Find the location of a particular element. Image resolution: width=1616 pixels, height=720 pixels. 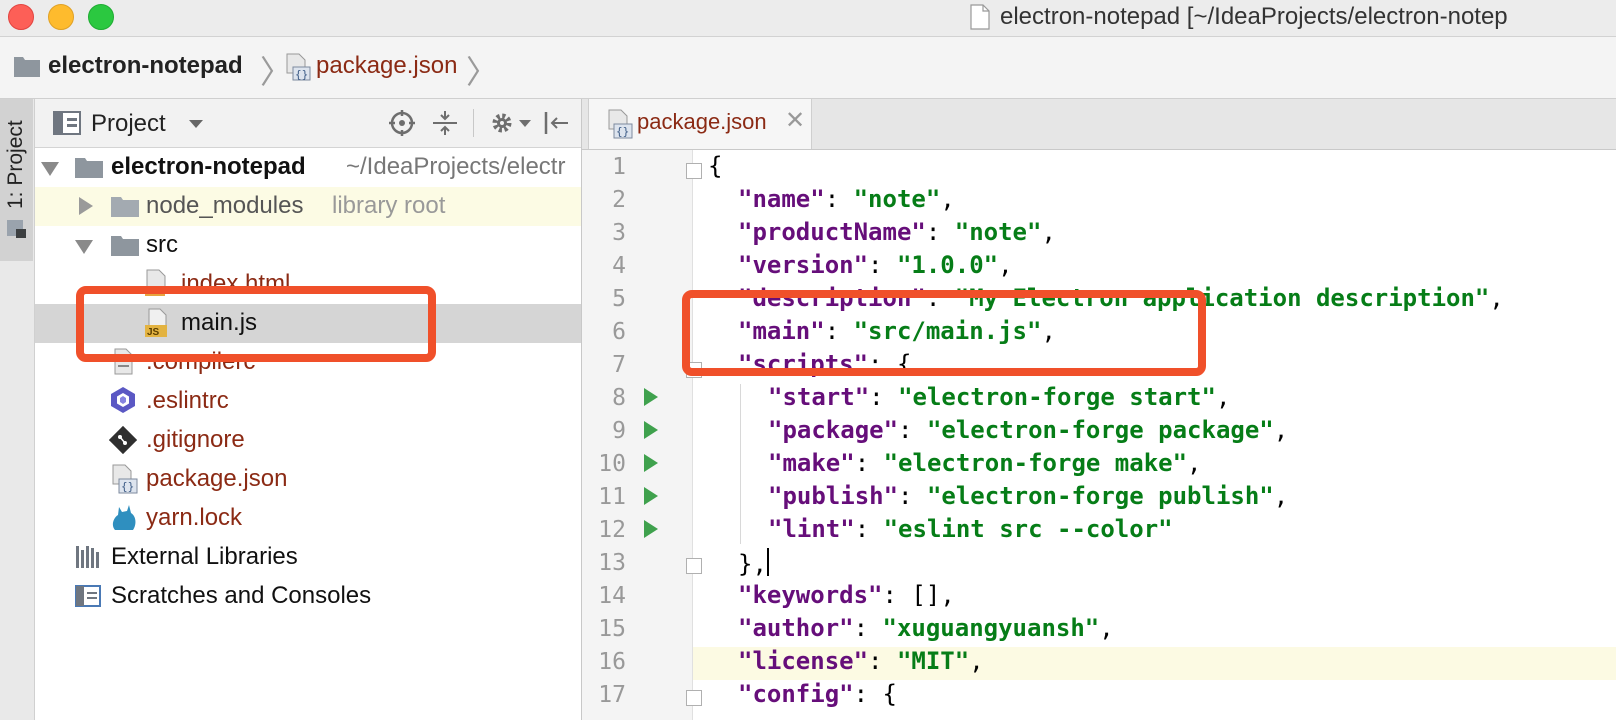

tree-item-package-json: {} package.json is located at coordinates (308, 479).